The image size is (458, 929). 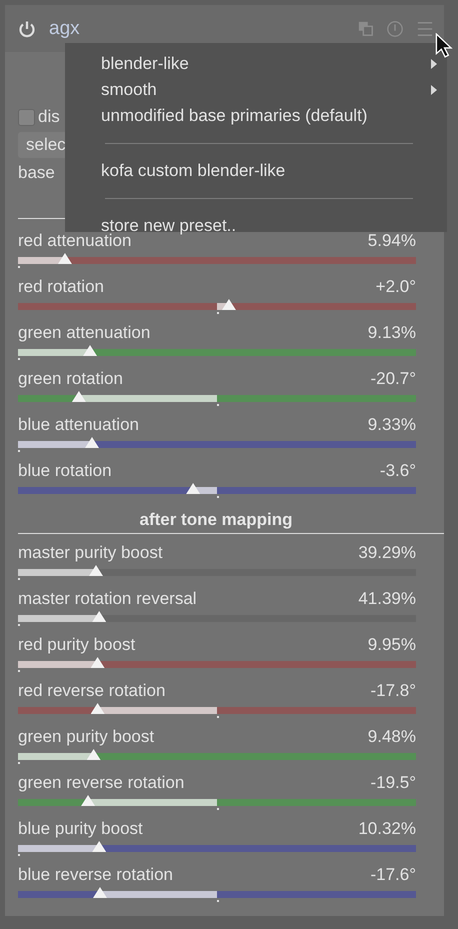 I want to click on slider-value: 9.48%, so click(x=392, y=737).